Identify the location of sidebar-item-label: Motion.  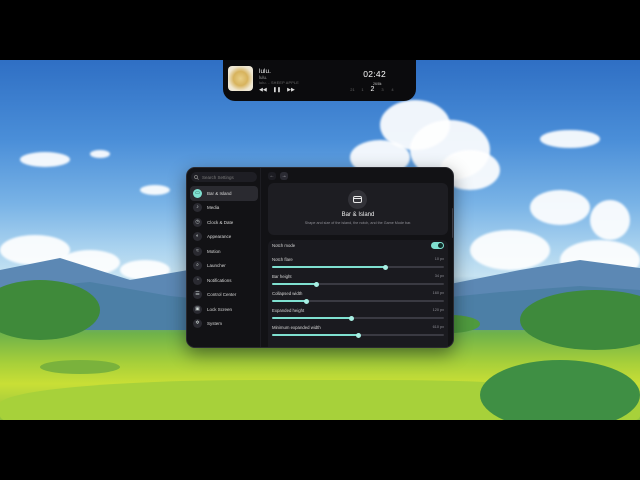
(214, 251).